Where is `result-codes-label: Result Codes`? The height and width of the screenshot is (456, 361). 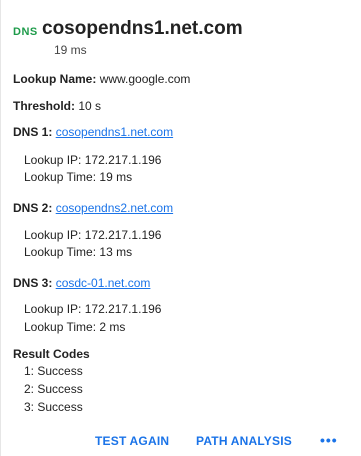
result-codes-label: Result Codes is located at coordinates (51, 354).